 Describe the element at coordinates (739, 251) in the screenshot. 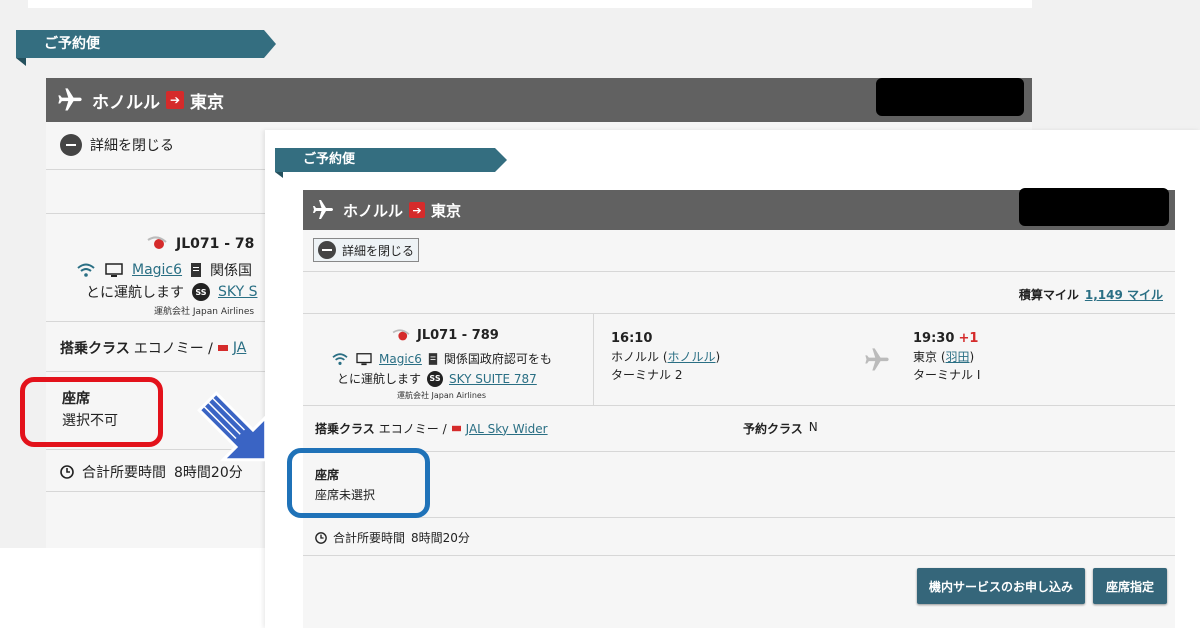

I see `details-toggle-row: 詳細を閉じる` at that location.